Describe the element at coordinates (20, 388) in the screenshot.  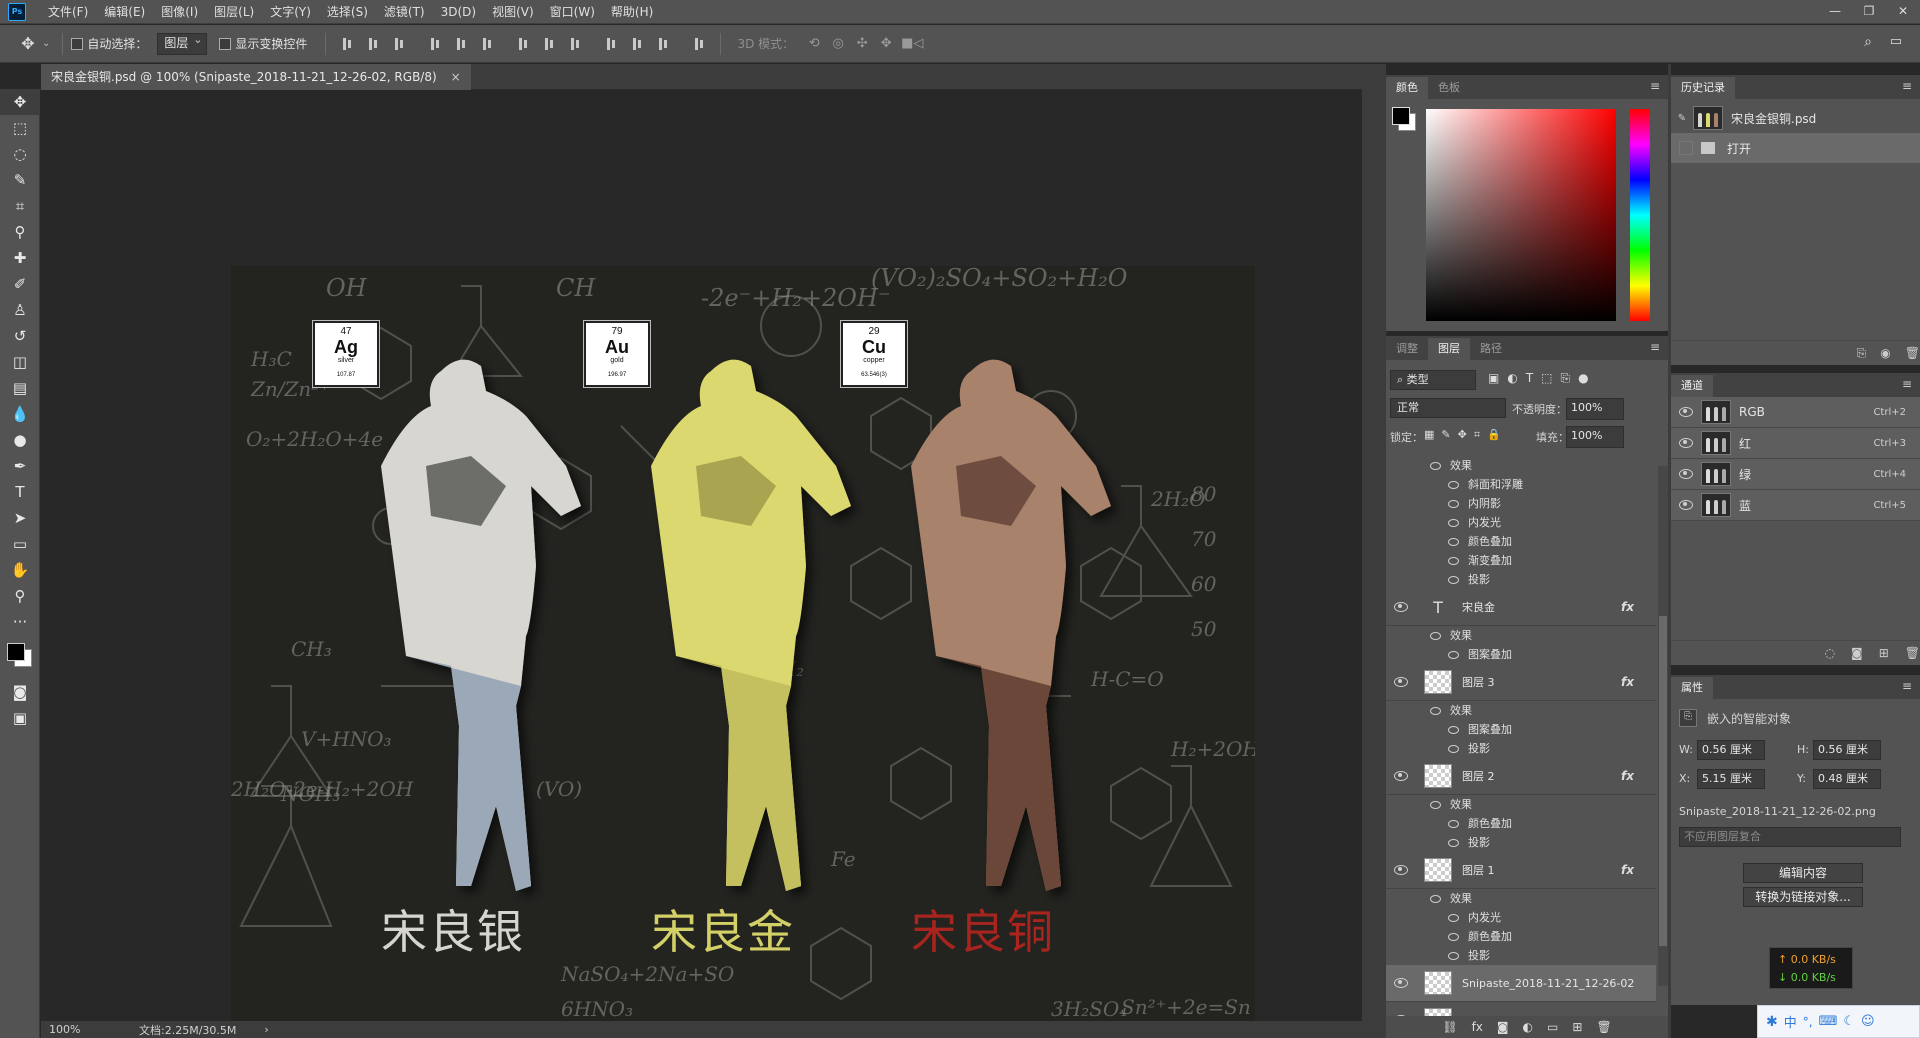
I see `gradient-tool-icon: ▤` at that location.